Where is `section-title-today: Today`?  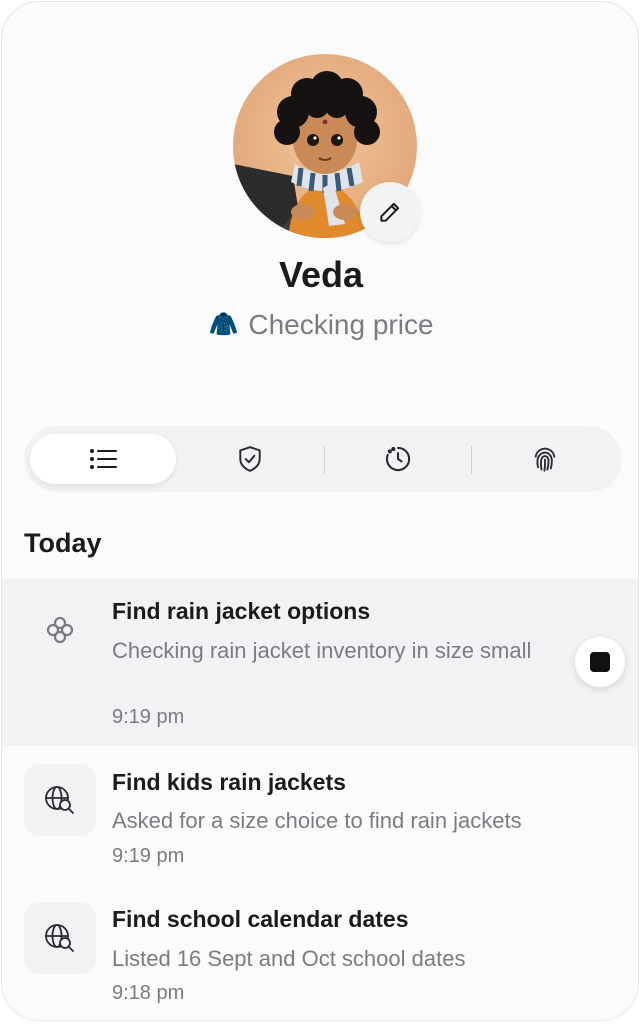 section-title-today: Today is located at coordinates (63, 543).